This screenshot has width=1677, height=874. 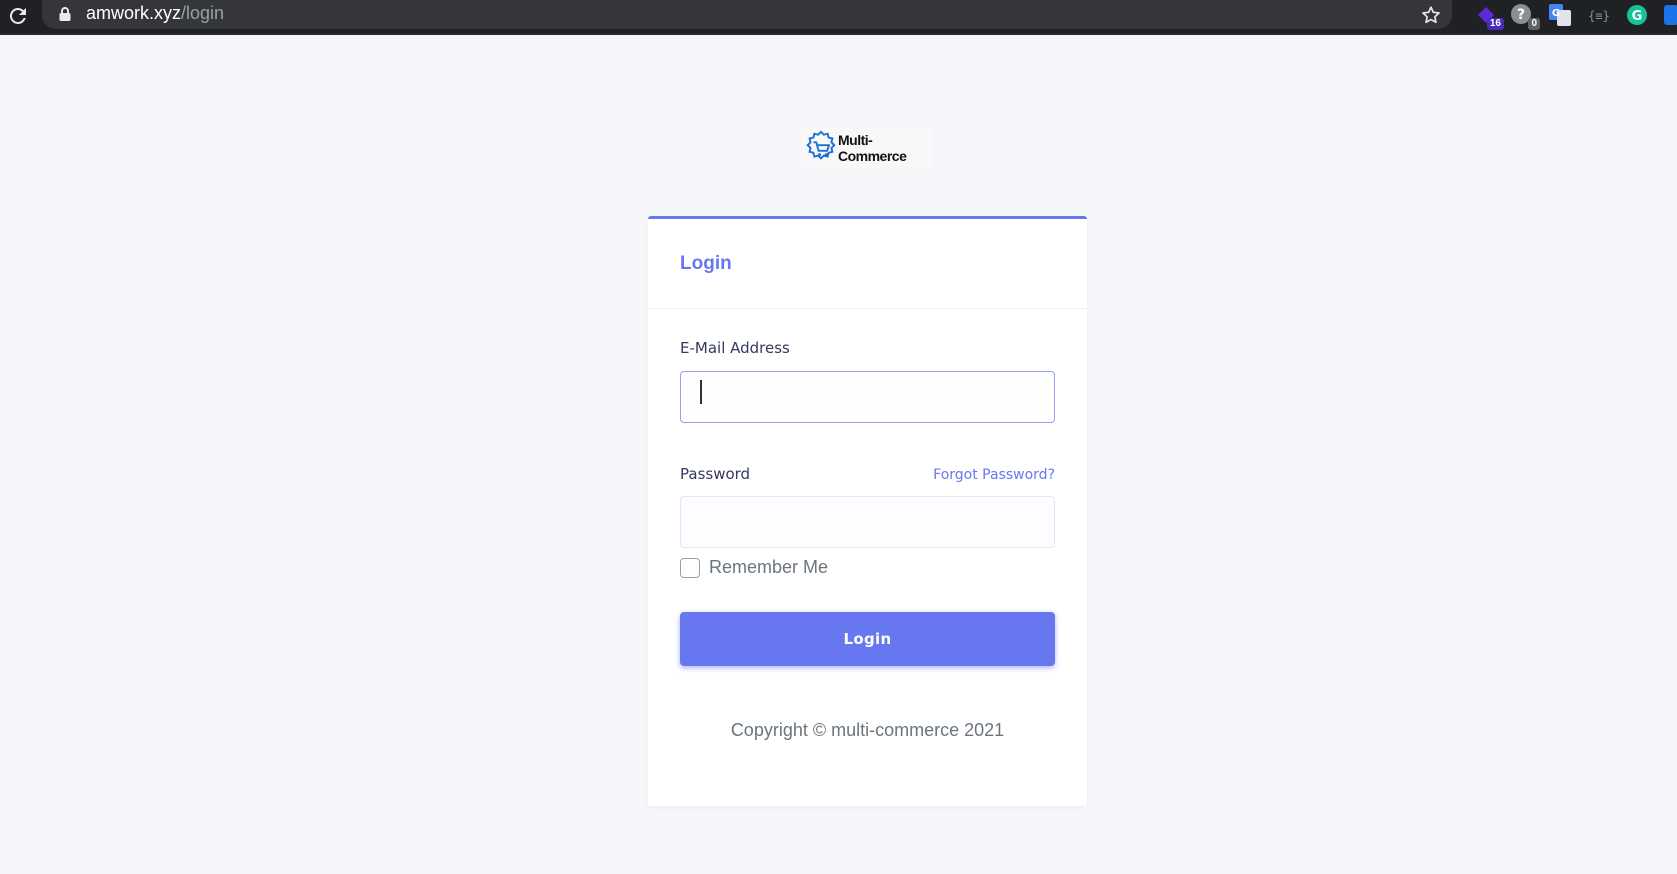 I want to click on google-translate-icon: G, so click(x=1560, y=15).